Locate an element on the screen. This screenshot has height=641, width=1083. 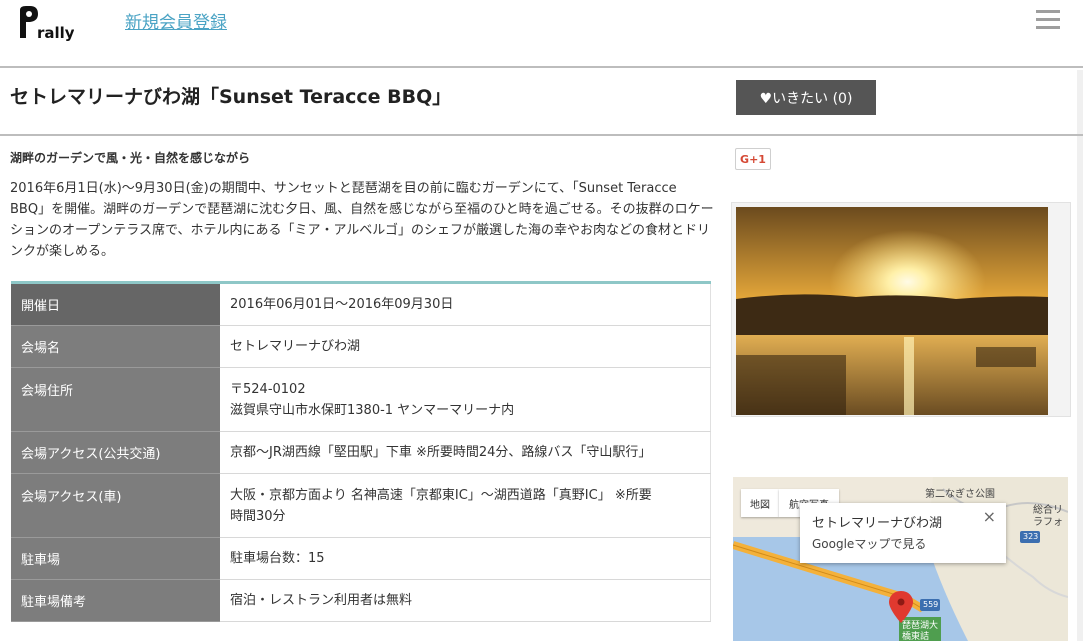
detail-value: 〒524-0102 is located at coordinates (268, 389).